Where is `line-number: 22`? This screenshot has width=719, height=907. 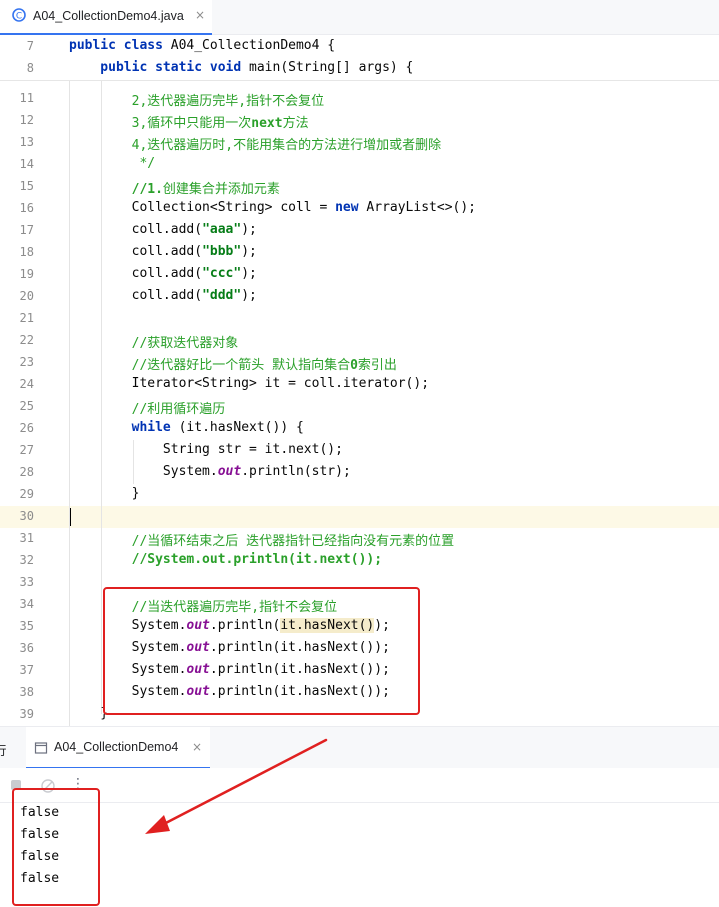 line-number: 22 is located at coordinates (26, 340).